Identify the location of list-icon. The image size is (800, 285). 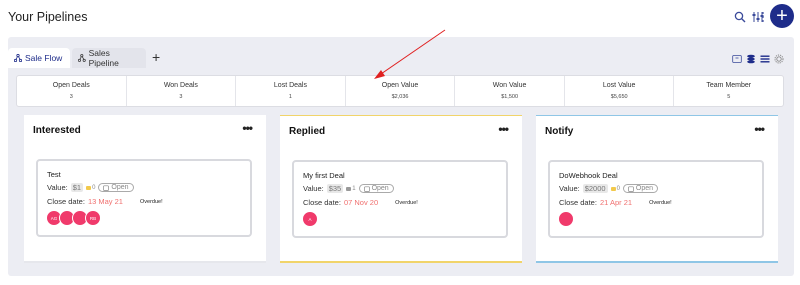
(765, 59).